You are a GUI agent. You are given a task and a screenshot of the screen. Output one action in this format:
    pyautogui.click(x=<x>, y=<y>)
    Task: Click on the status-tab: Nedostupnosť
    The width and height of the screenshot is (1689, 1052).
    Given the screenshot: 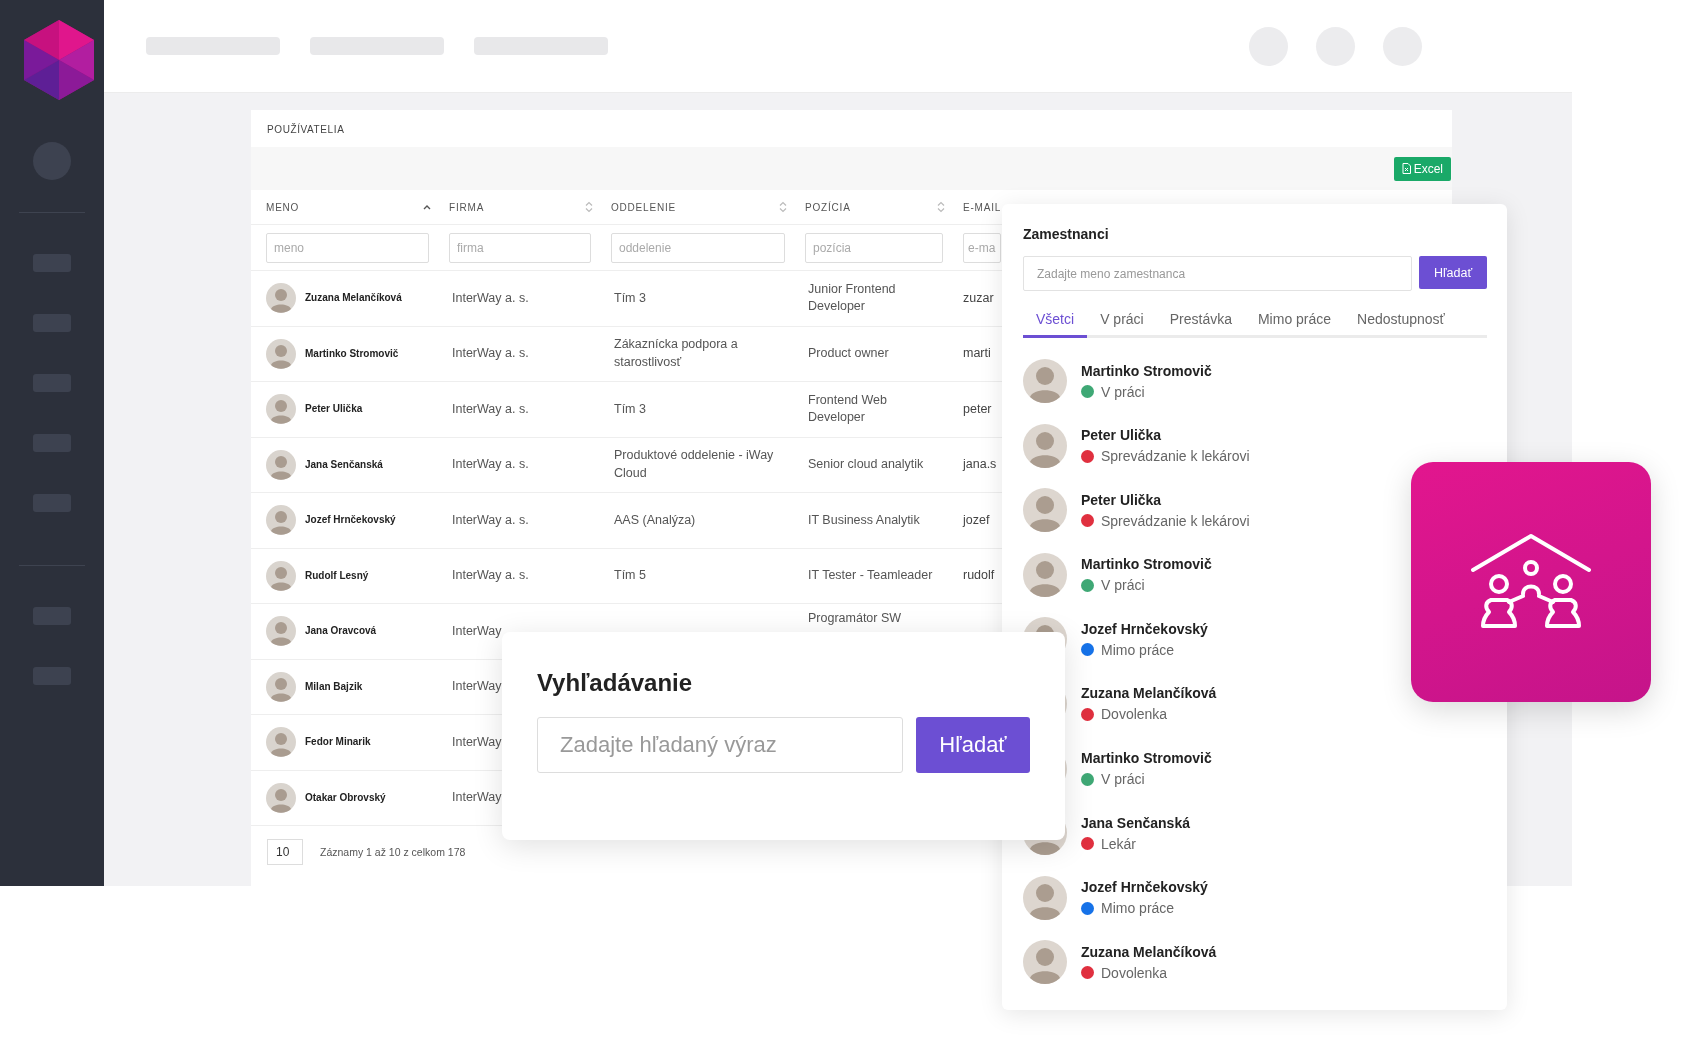 What is the action you would take?
    pyautogui.click(x=1401, y=321)
    